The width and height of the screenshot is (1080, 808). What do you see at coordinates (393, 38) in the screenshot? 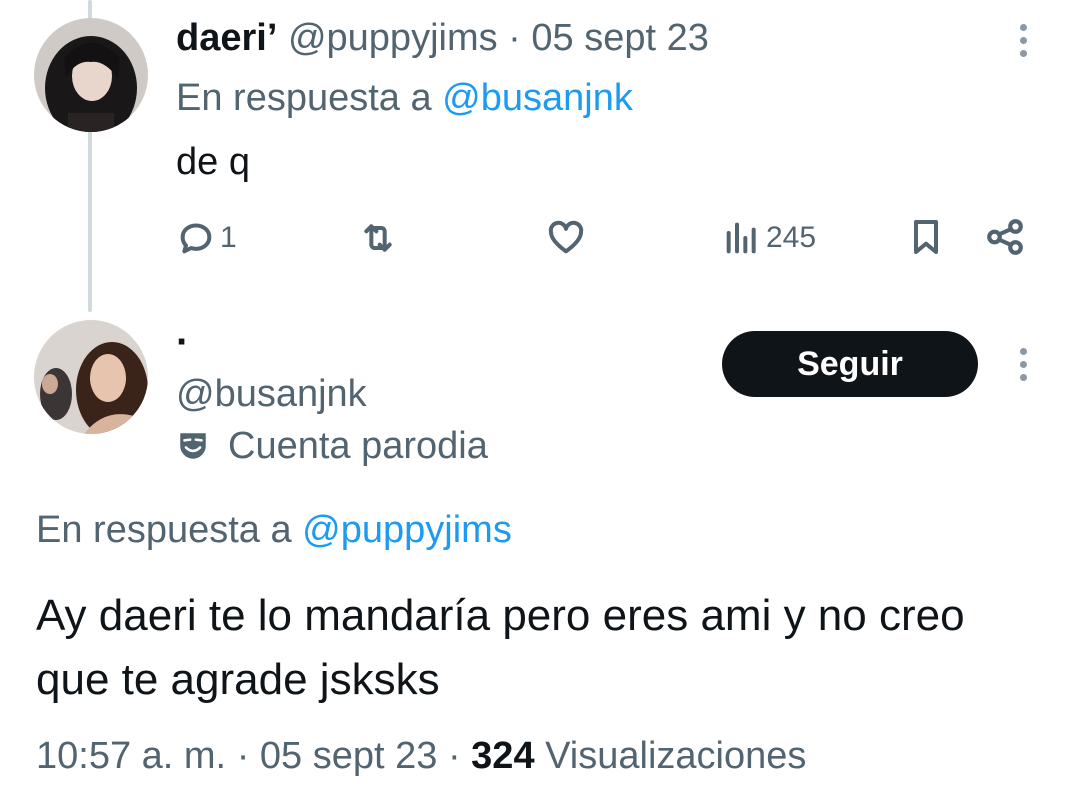
I see `tweet1-handle: @puppyjims` at bounding box center [393, 38].